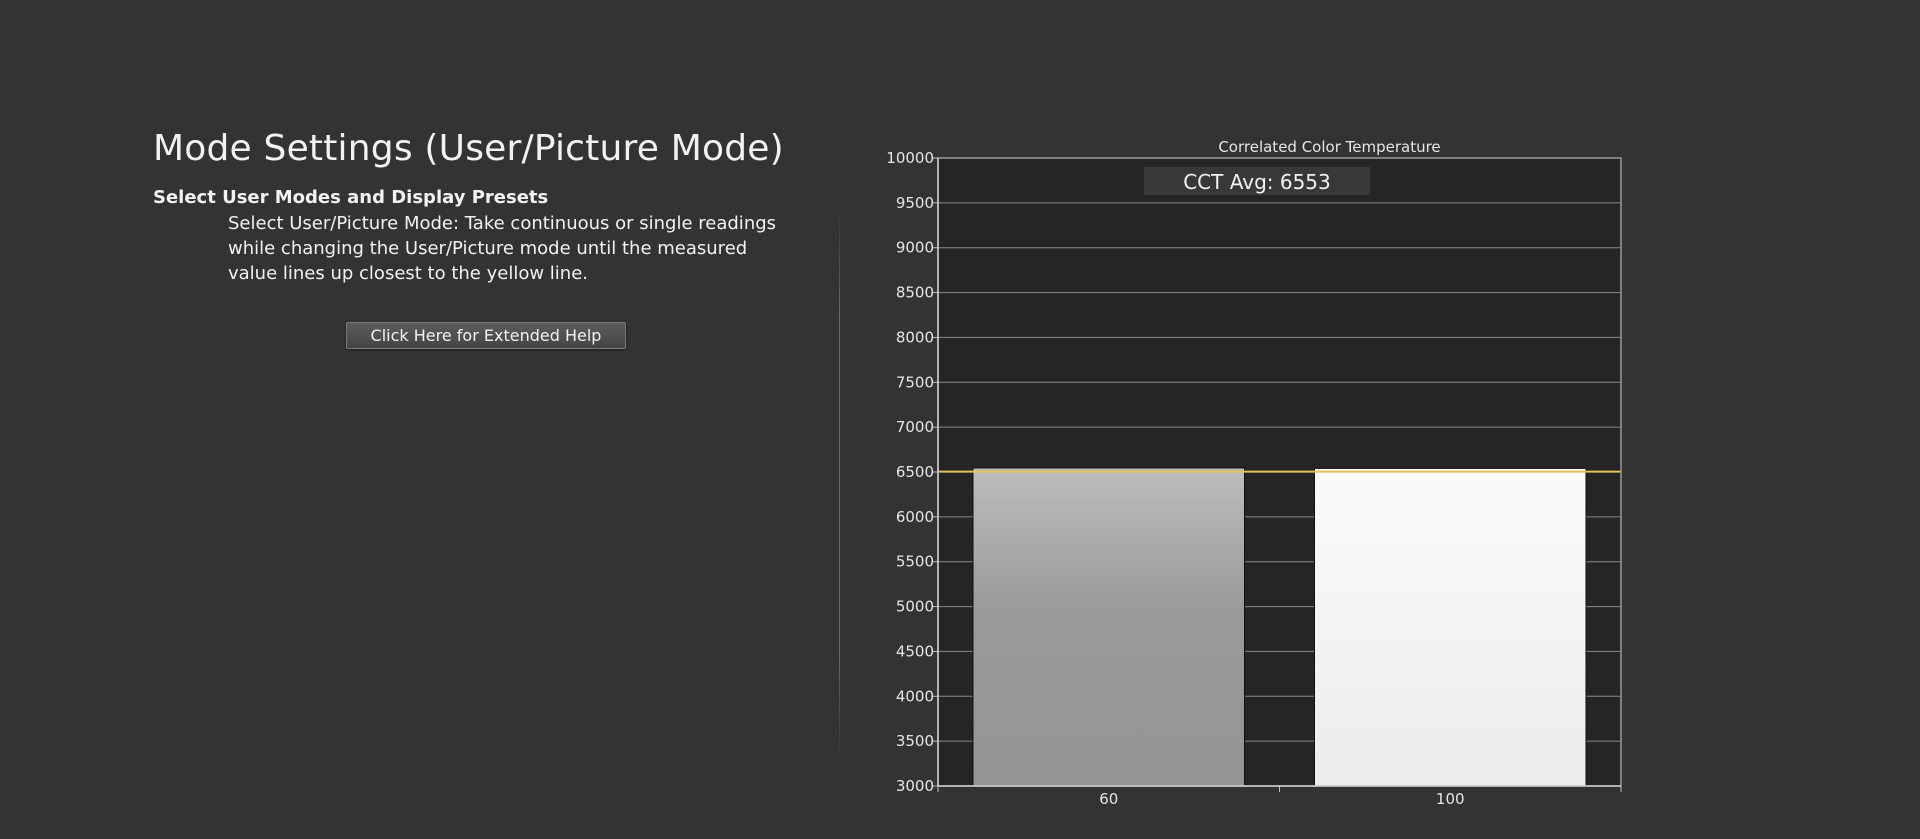 This screenshot has width=1920, height=839. I want to click on y-tick-label: 6000, so click(915, 517).